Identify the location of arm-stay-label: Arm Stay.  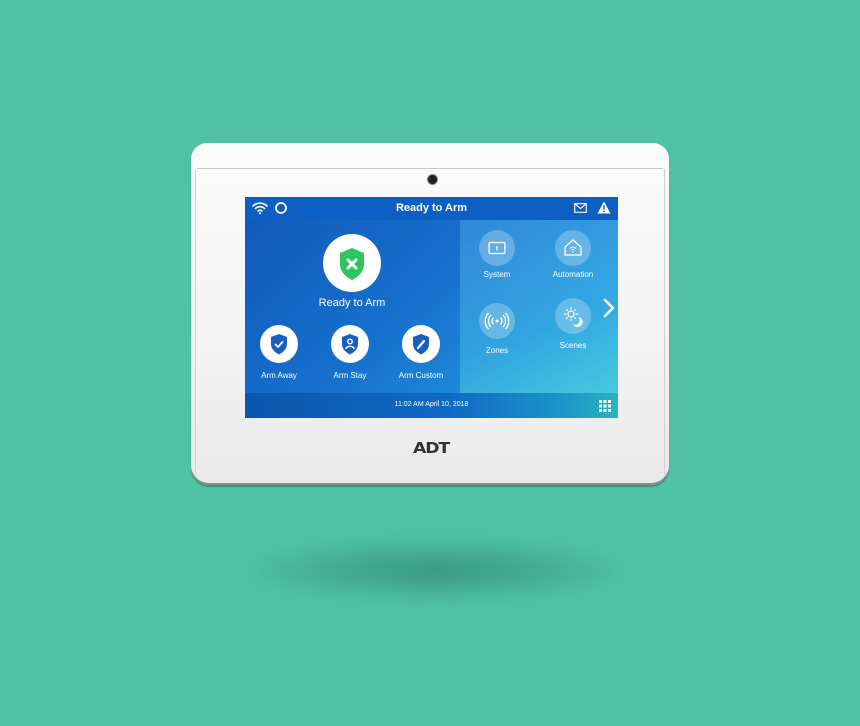
(350, 375).